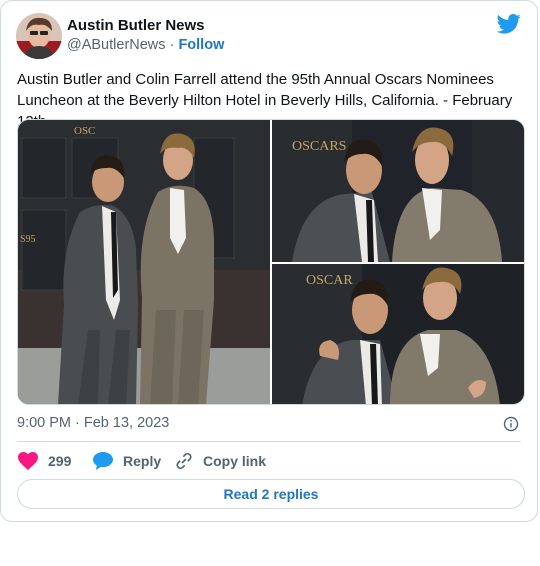 The image size is (540, 566). Describe the element at coordinates (142, 461) in the screenshot. I see `reply-label: Reply` at that location.